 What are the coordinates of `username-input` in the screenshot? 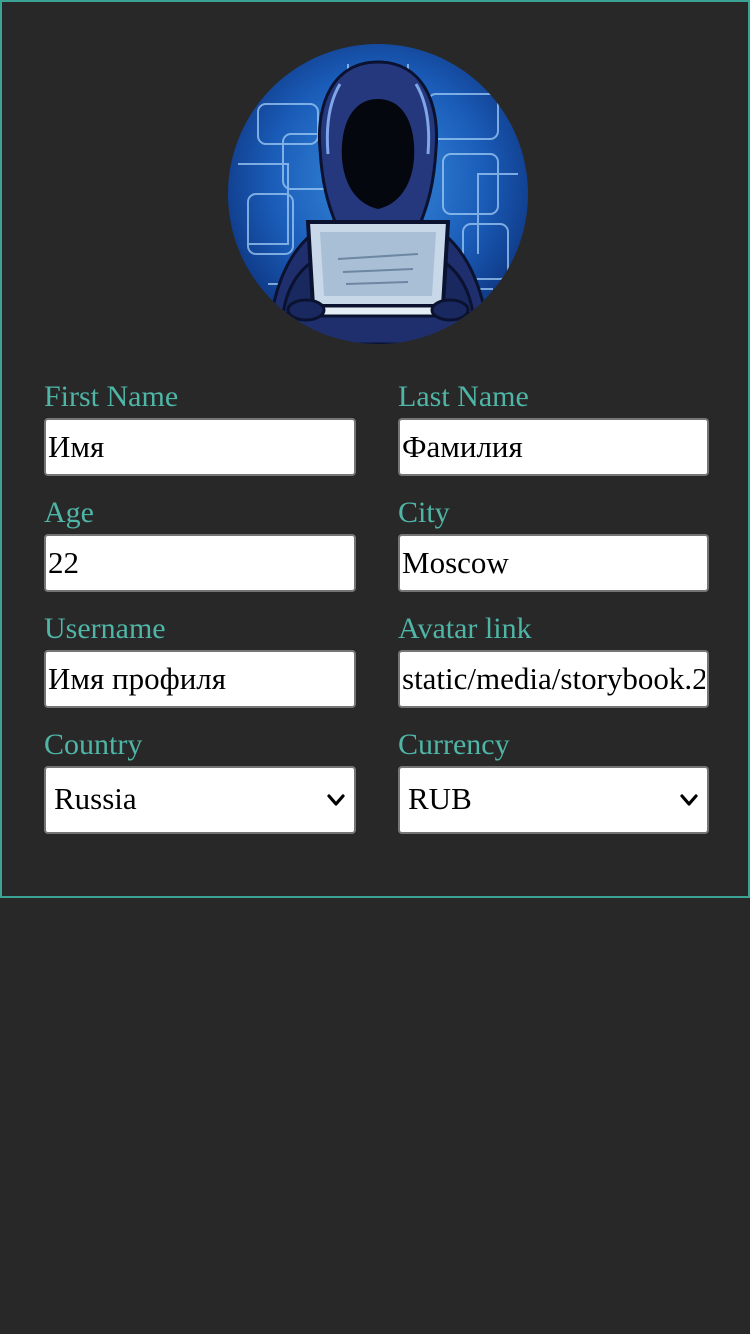 It's located at (200, 679).